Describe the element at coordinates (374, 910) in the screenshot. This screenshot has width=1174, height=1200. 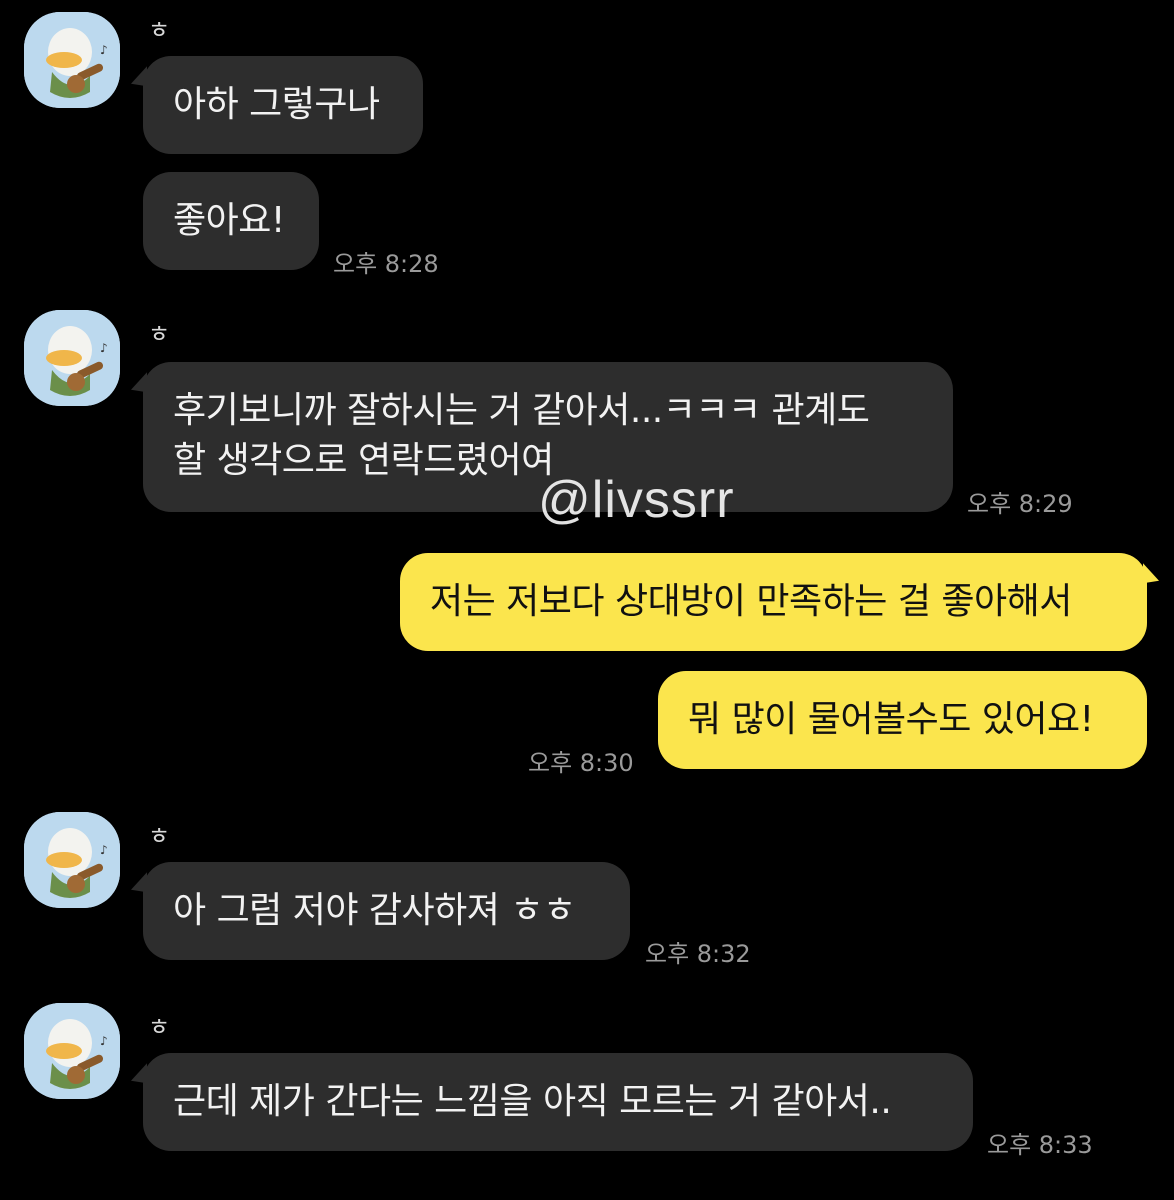
I see `message-text: 아 그럼 저야 감사하져 ㅎㅎ` at that location.